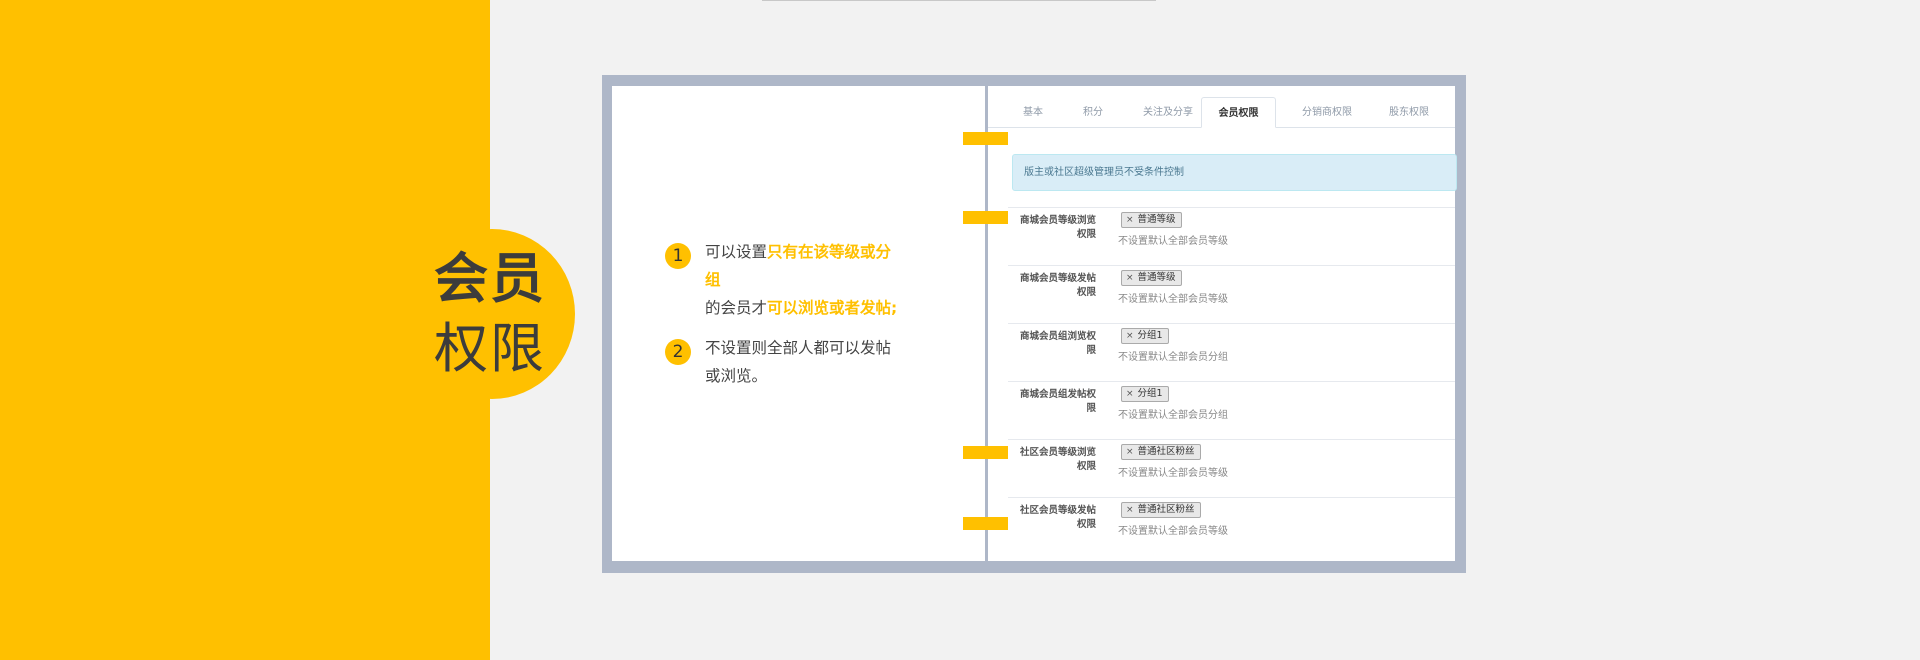  What do you see at coordinates (1033, 112) in the screenshot?
I see `tab-basic: 基本` at bounding box center [1033, 112].